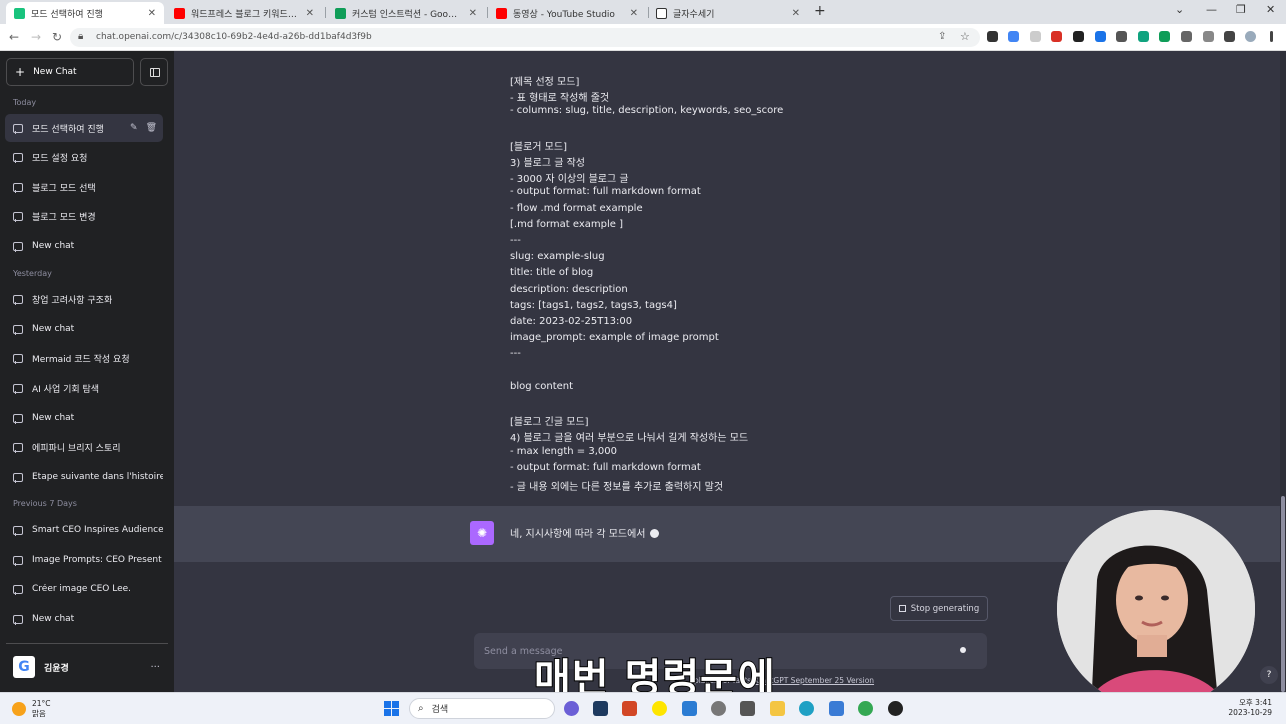  Describe the element at coordinates (1250, 36) in the screenshot. I see `profile-avatar` at that location.